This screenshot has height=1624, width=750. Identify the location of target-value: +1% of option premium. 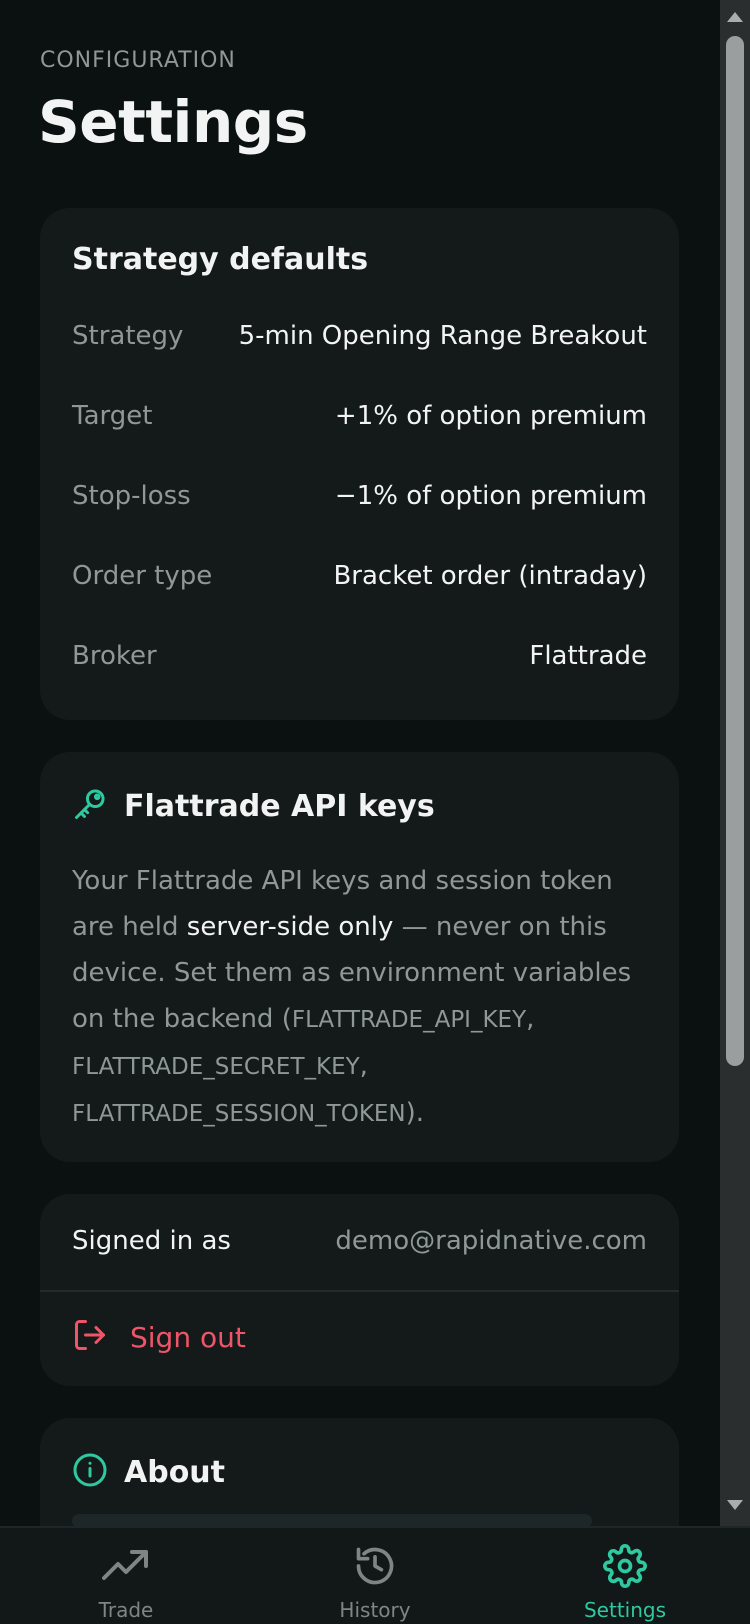
(490, 416).